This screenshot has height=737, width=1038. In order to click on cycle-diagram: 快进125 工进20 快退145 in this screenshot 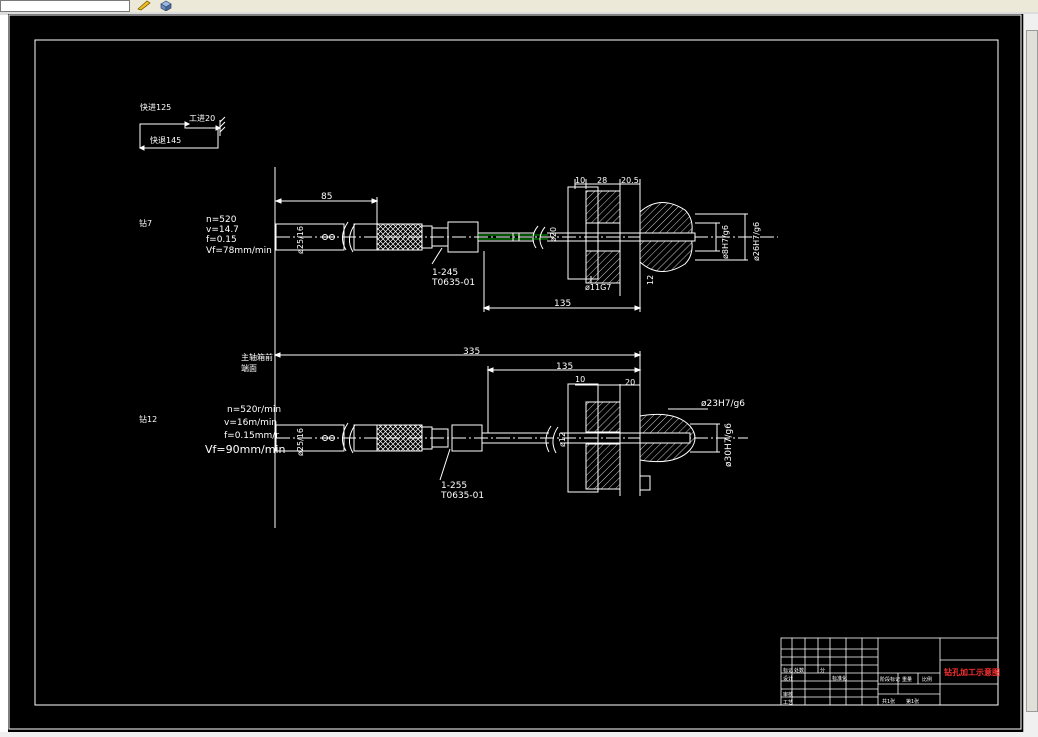, I will do `click(182, 126)`.